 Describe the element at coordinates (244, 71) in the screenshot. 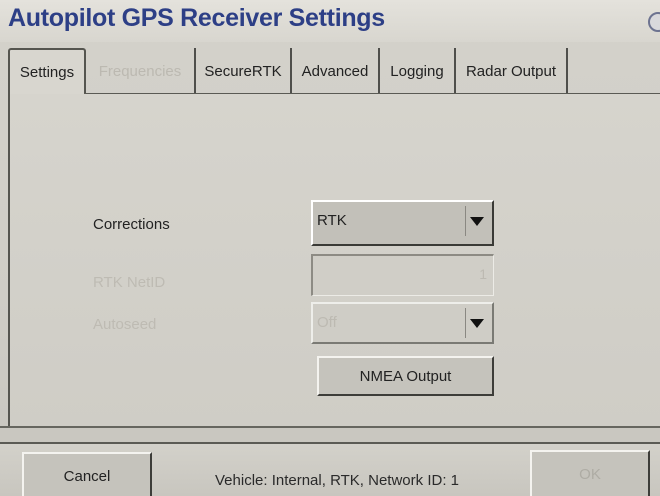

I see `tab-securertk: SecureRTK` at that location.